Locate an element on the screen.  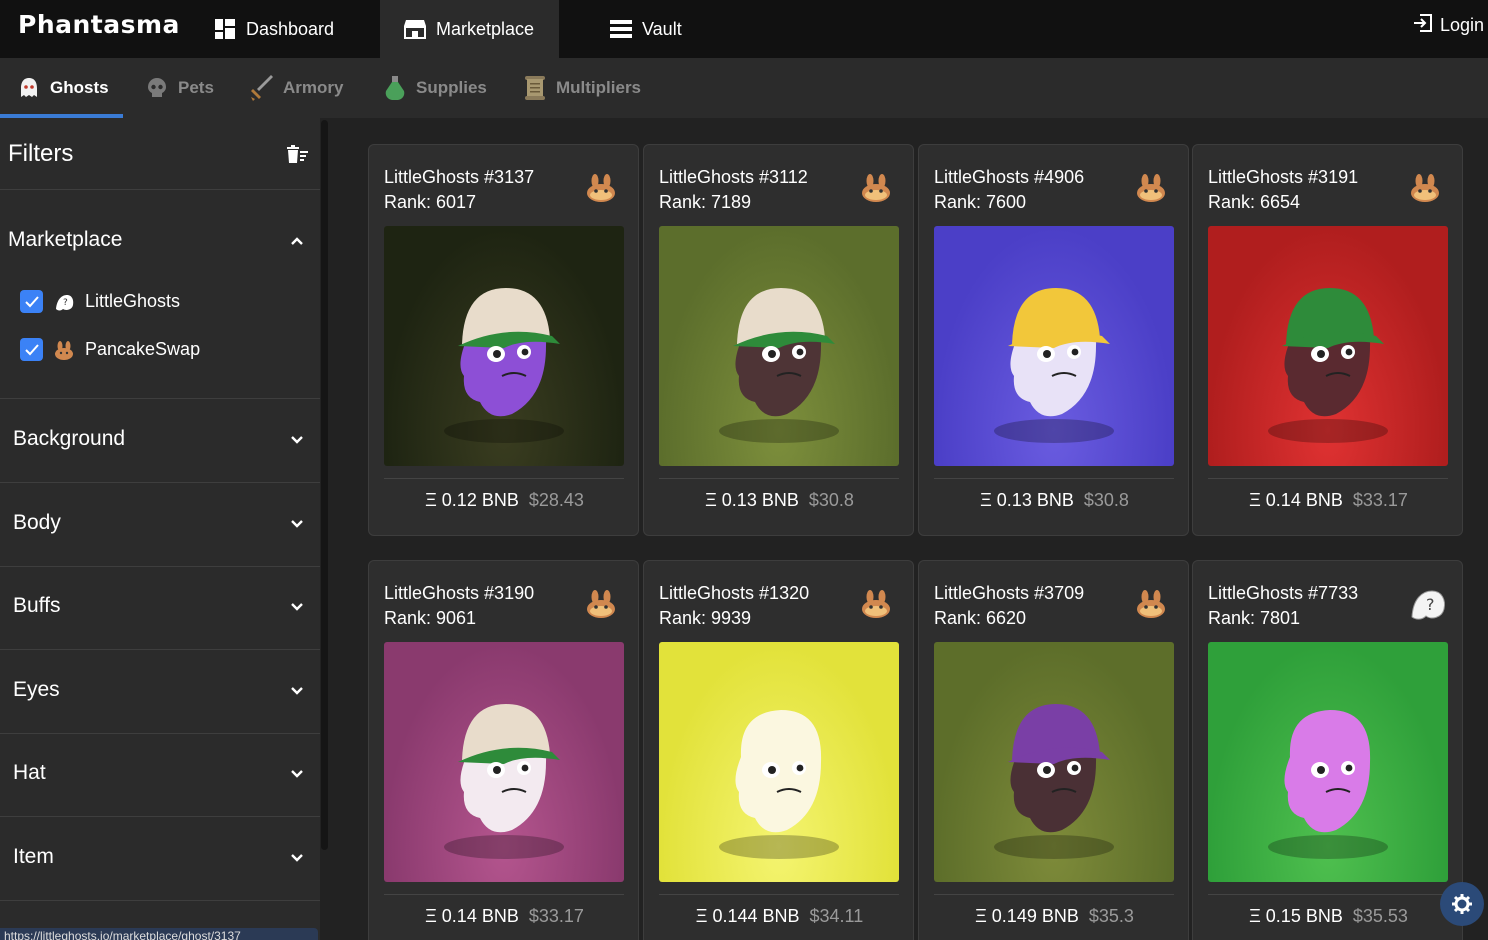
clear-filters-icon is located at coordinates (297, 156).